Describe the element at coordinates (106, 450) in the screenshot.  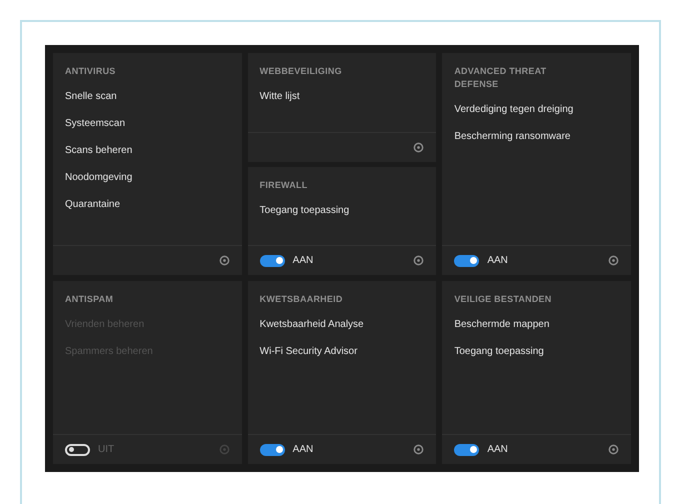
I see `toggle-label: UIT` at that location.